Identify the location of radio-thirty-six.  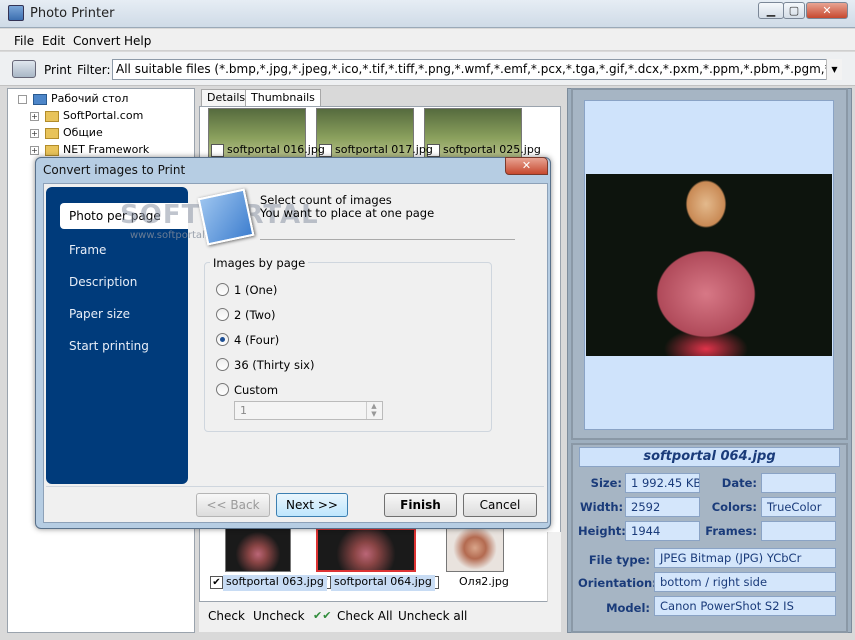
(222, 364).